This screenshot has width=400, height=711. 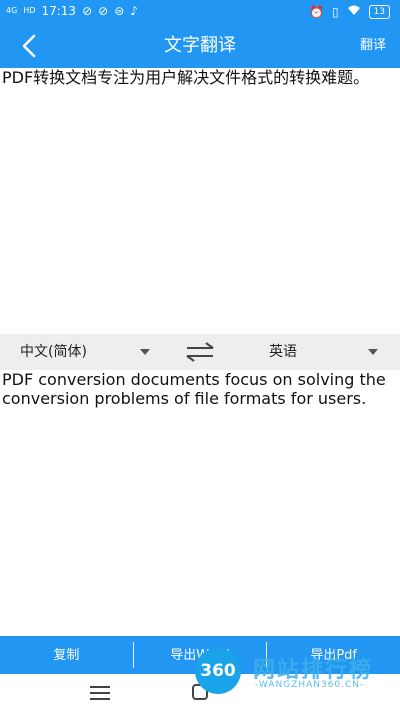 I want to click on app-bar: 文字翻译 翻译, so click(x=200, y=46).